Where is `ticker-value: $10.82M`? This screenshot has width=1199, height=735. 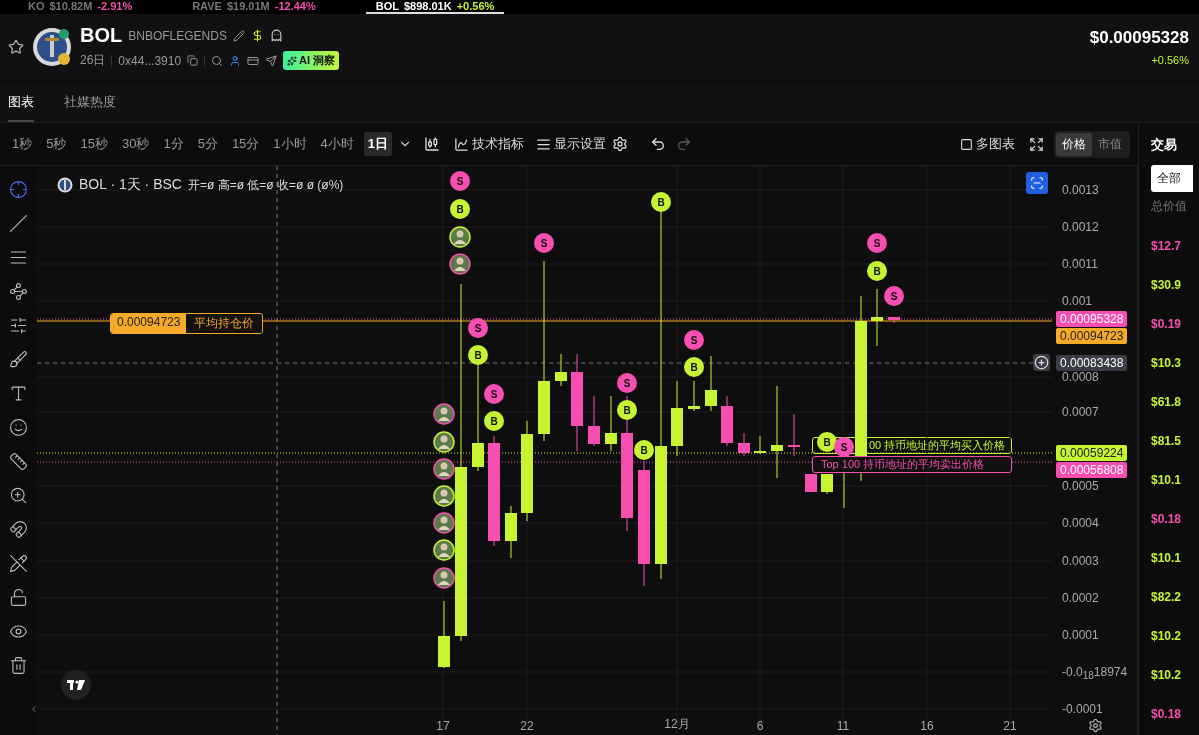
ticker-value: $10.82M is located at coordinates (71, 6).